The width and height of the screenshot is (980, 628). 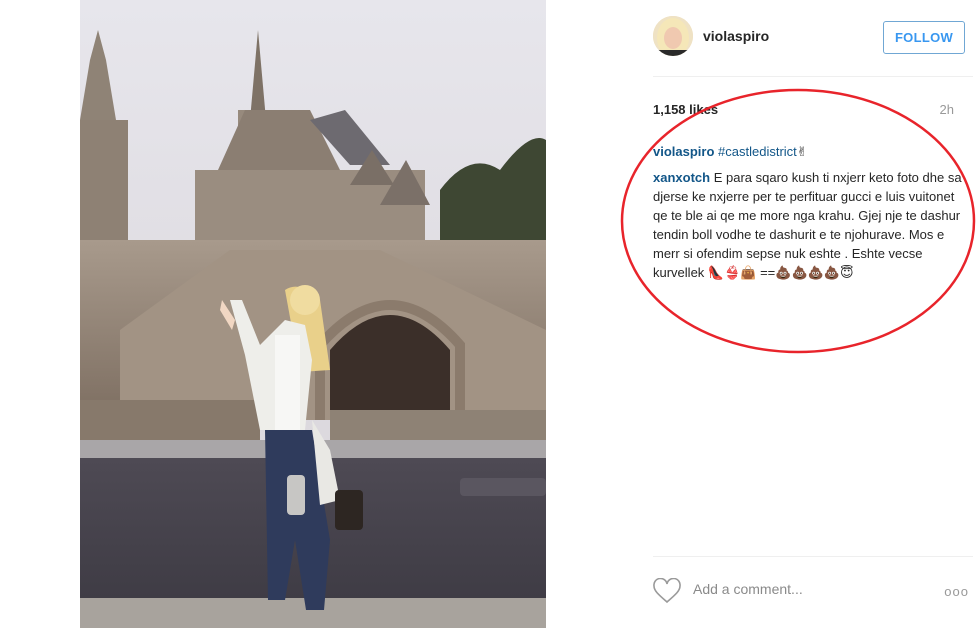 What do you see at coordinates (736, 36) in the screenshot?
I see `username-link: violaspiro` at bounding box center [736, 36].